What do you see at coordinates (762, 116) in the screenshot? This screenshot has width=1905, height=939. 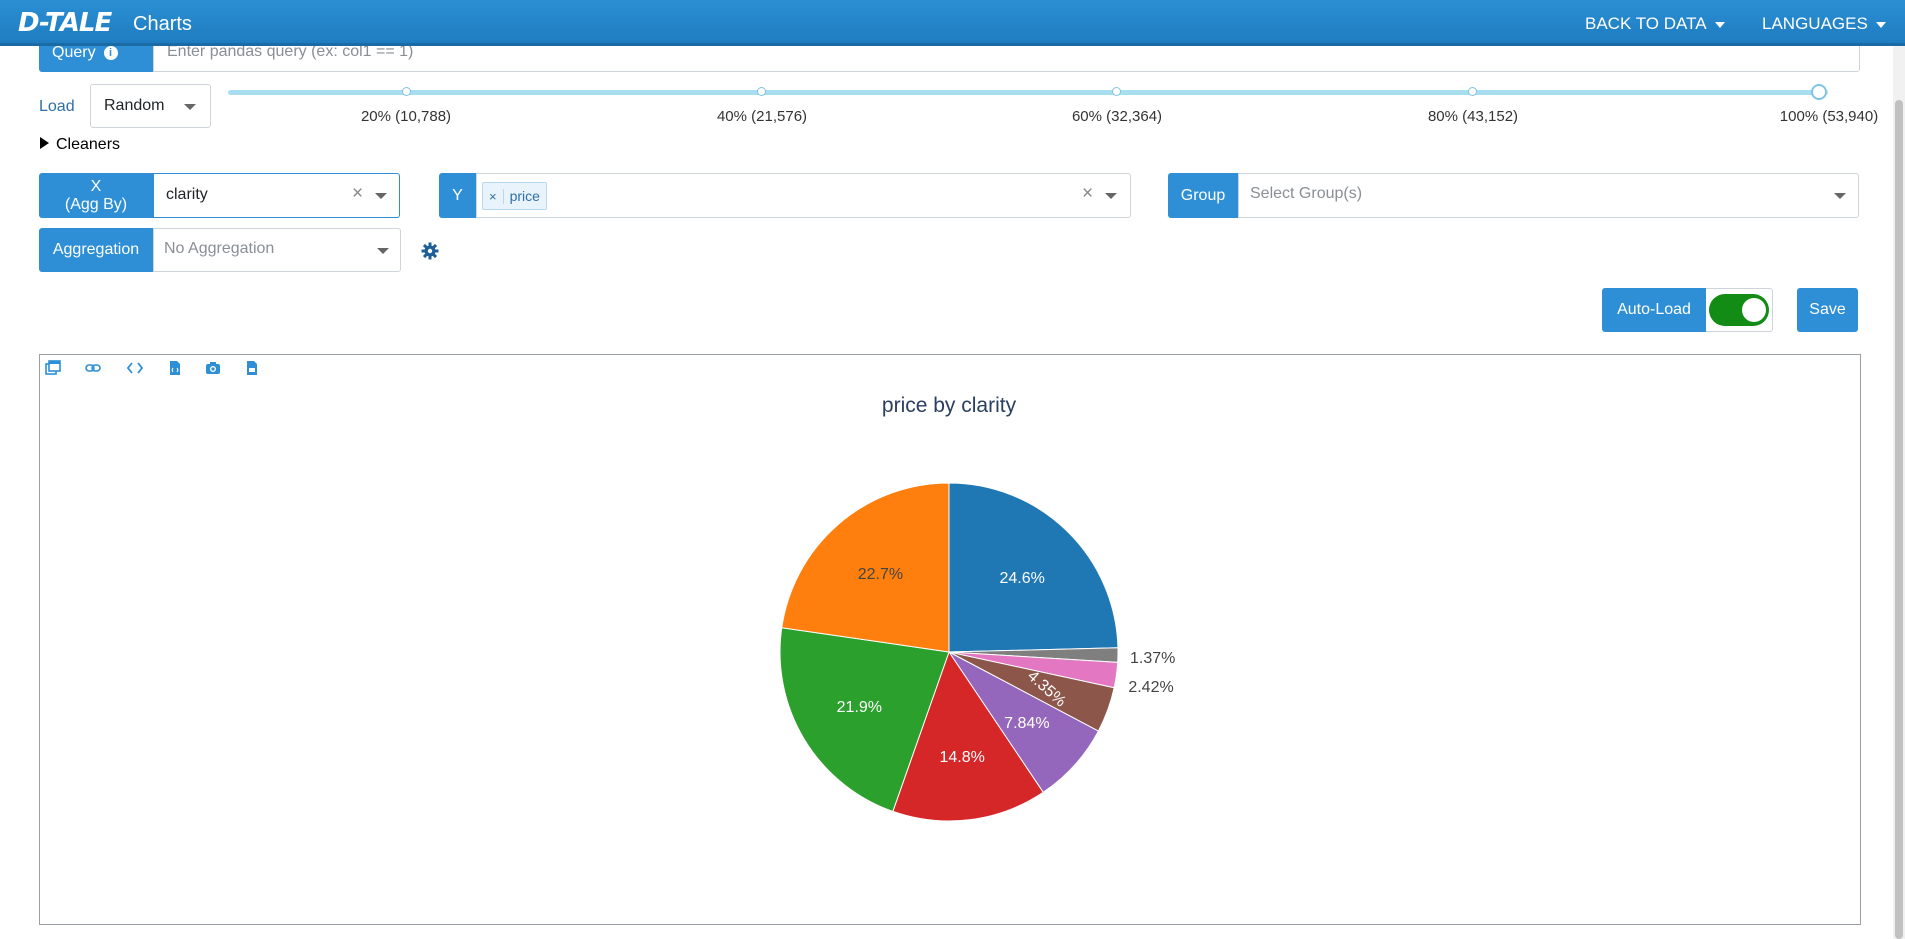 I see `slider-label: 40% (21,576)` at bounding box center [762, 116].